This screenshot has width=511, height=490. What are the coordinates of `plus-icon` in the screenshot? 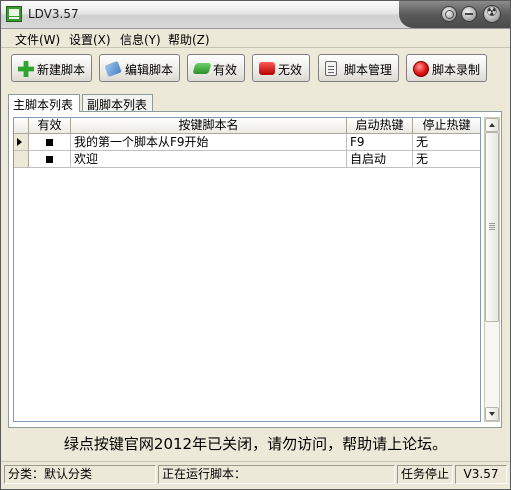 It's located at (26, 69).